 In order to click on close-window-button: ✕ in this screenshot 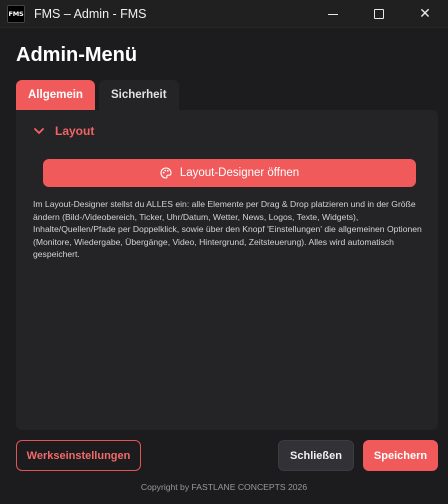, I will do `click(425, 14)`.